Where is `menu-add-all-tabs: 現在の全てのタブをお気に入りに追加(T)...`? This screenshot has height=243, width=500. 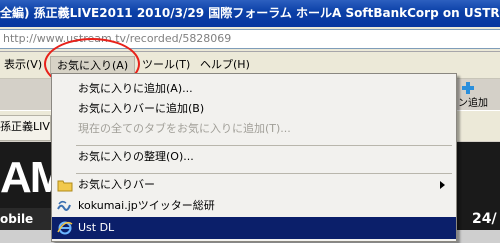
menu-add-all-tabs: 現在の全てのタブをお気に入りに追加(T)... is located at coordinates (254, 129).